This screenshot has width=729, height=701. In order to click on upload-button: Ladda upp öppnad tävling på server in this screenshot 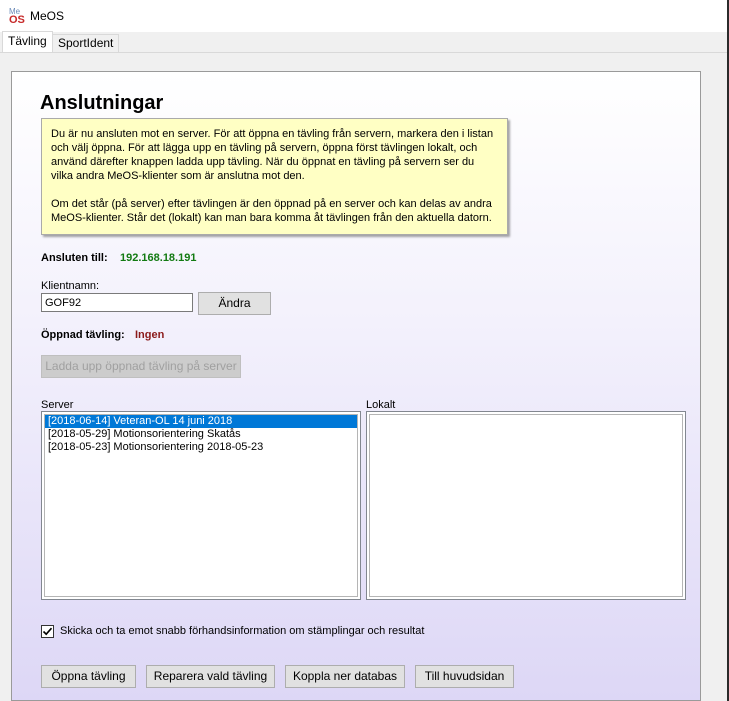, I will do `click(141, 366)`.